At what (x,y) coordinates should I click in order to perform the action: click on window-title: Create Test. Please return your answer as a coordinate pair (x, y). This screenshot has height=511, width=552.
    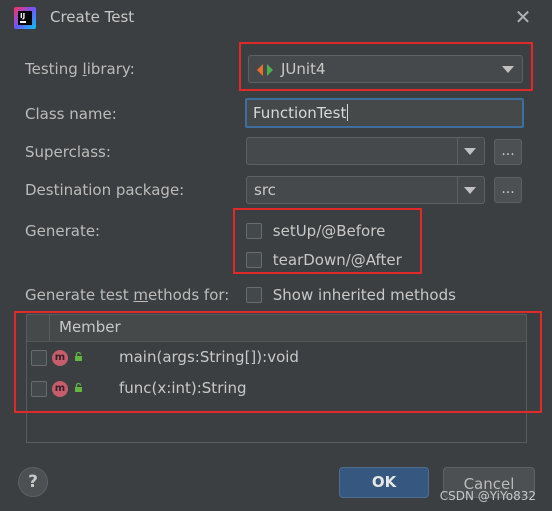
    Looking at the image, I should click on (92, 17).